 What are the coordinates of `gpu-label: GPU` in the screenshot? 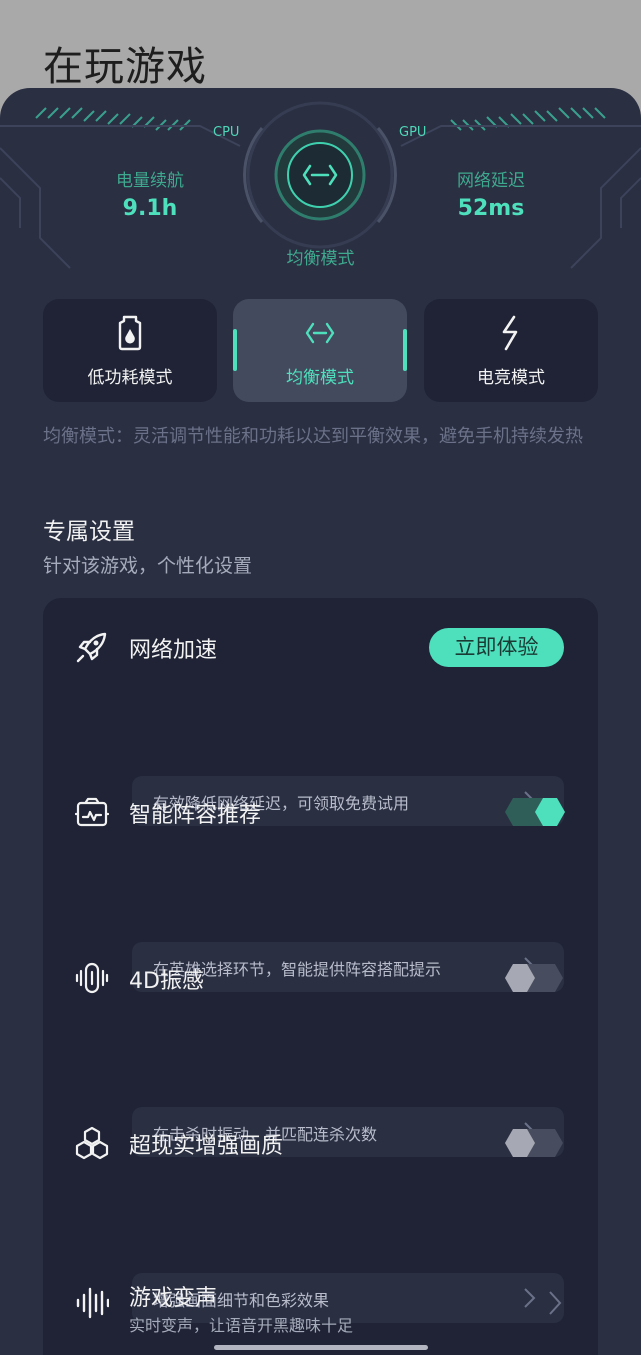 It's located at (413, 132).